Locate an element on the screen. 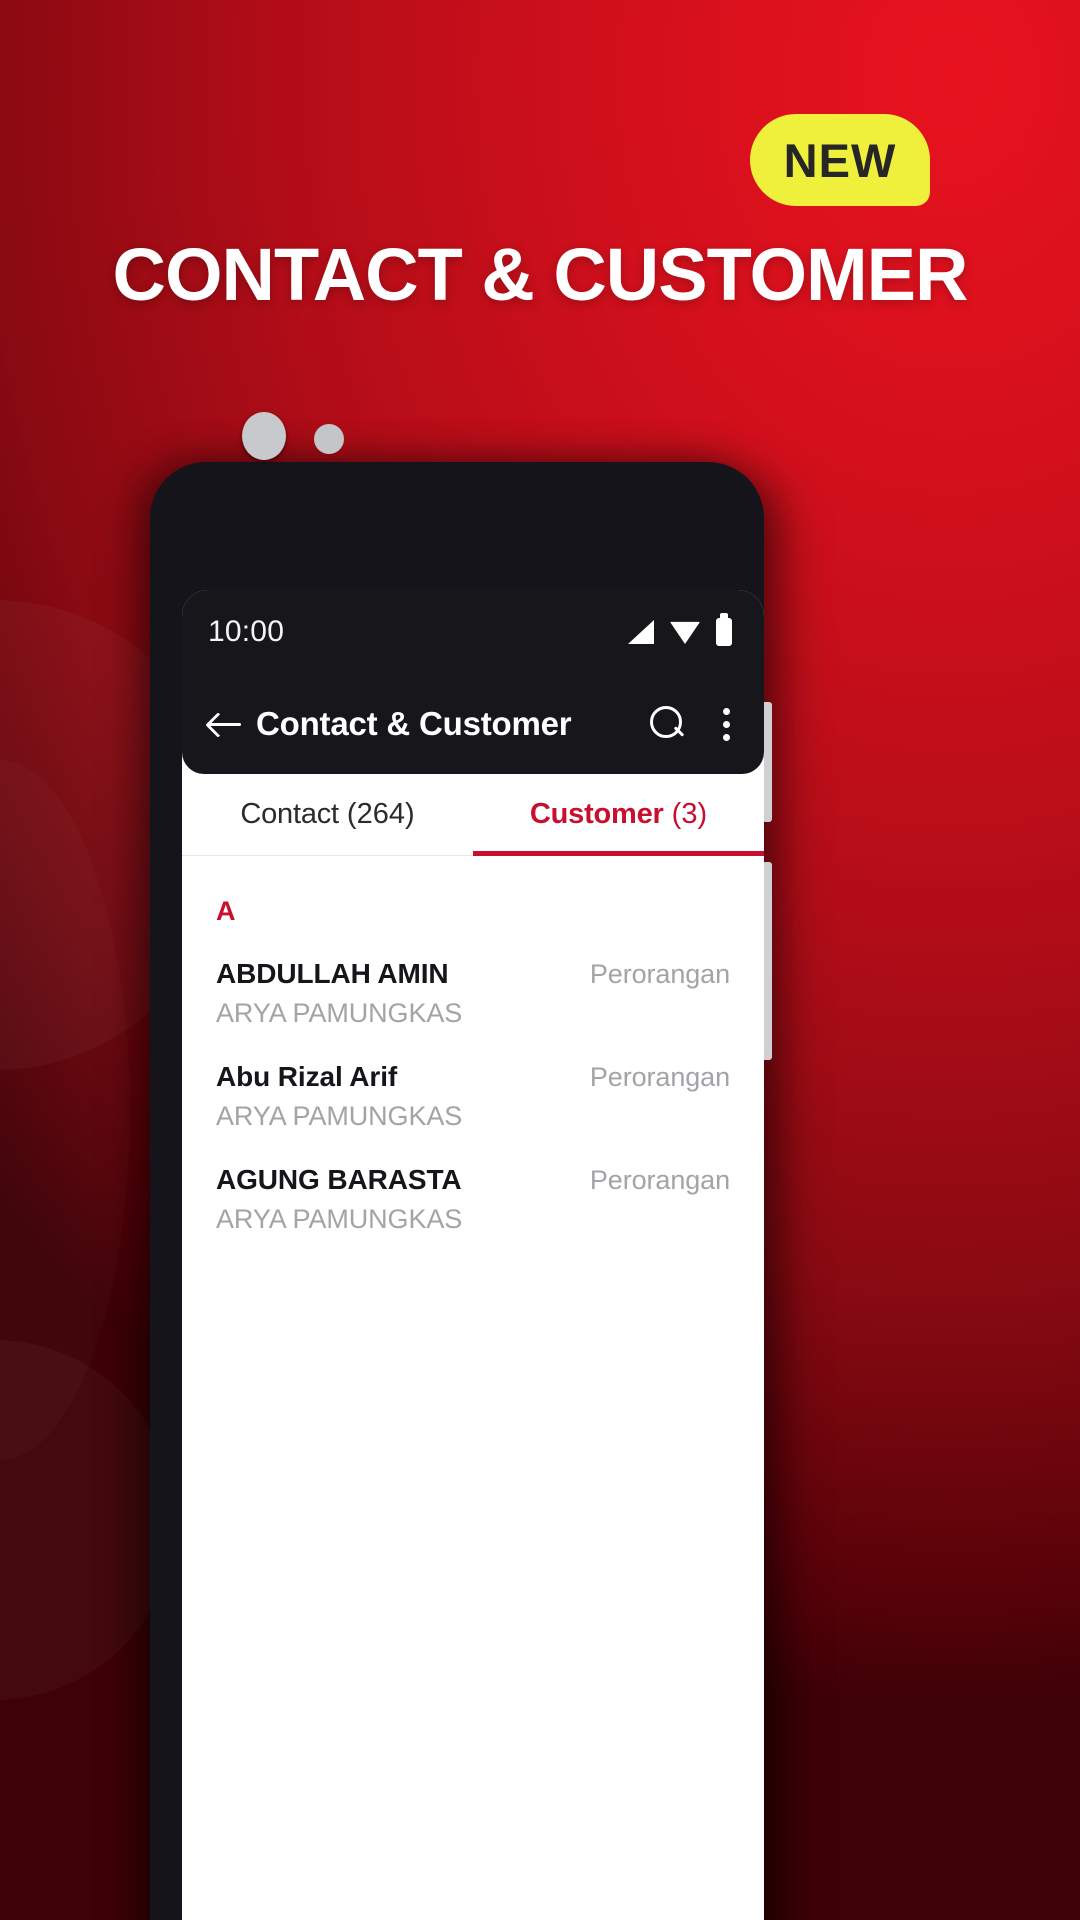  signal-icon is located at coordinates (641, 632).